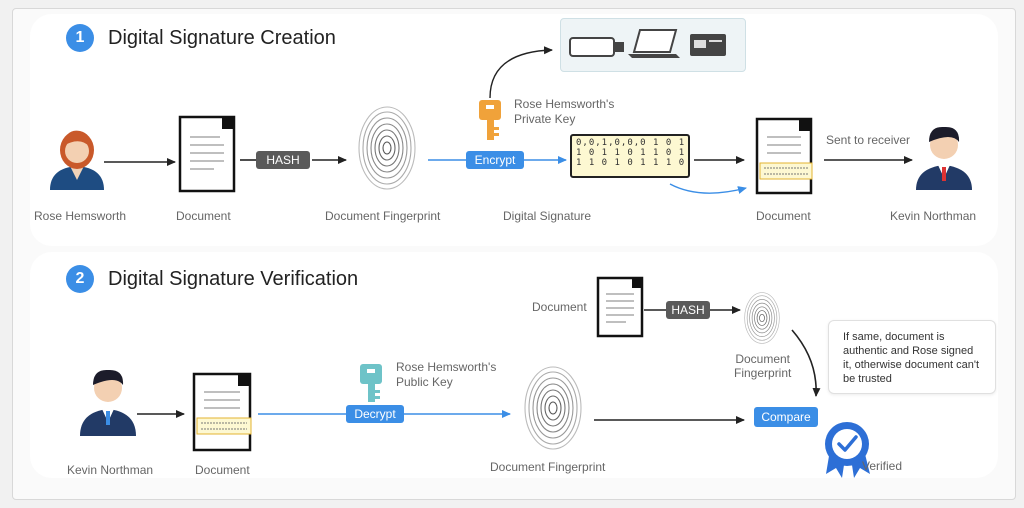 Image resolution: width=1024 pixels, height=508 pixels. Describe the element at coordinates (203, 216) in the screenshot. I see `document-label: Document` at that location.